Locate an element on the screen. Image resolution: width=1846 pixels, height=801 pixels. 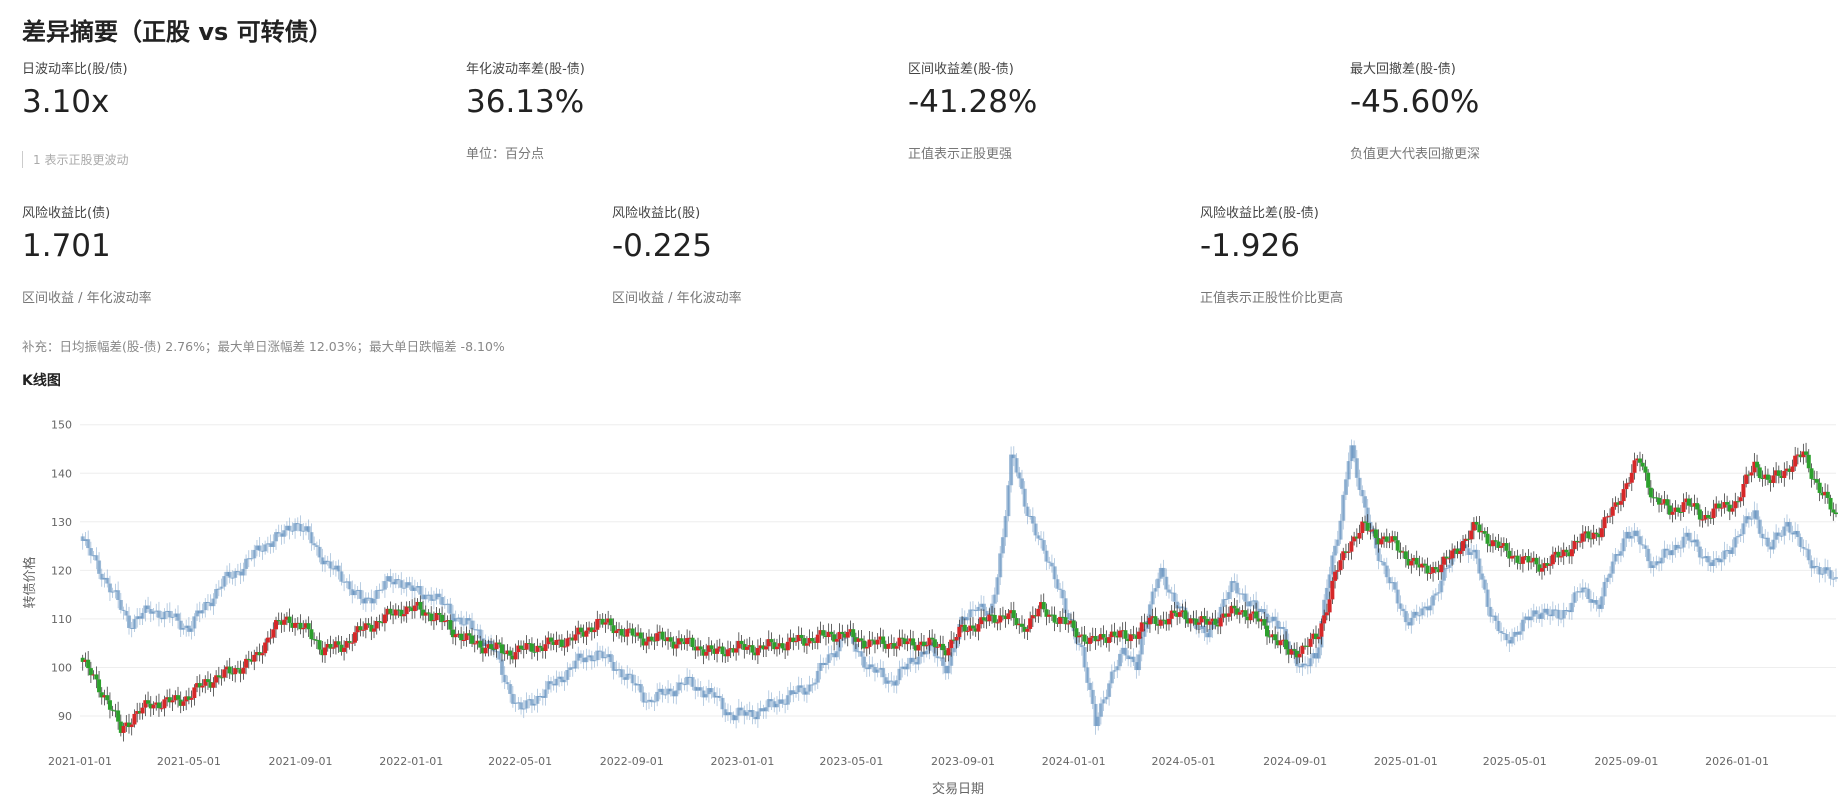
stat-label: 日波动率比(股/债) is located at coordinates (75, 69).